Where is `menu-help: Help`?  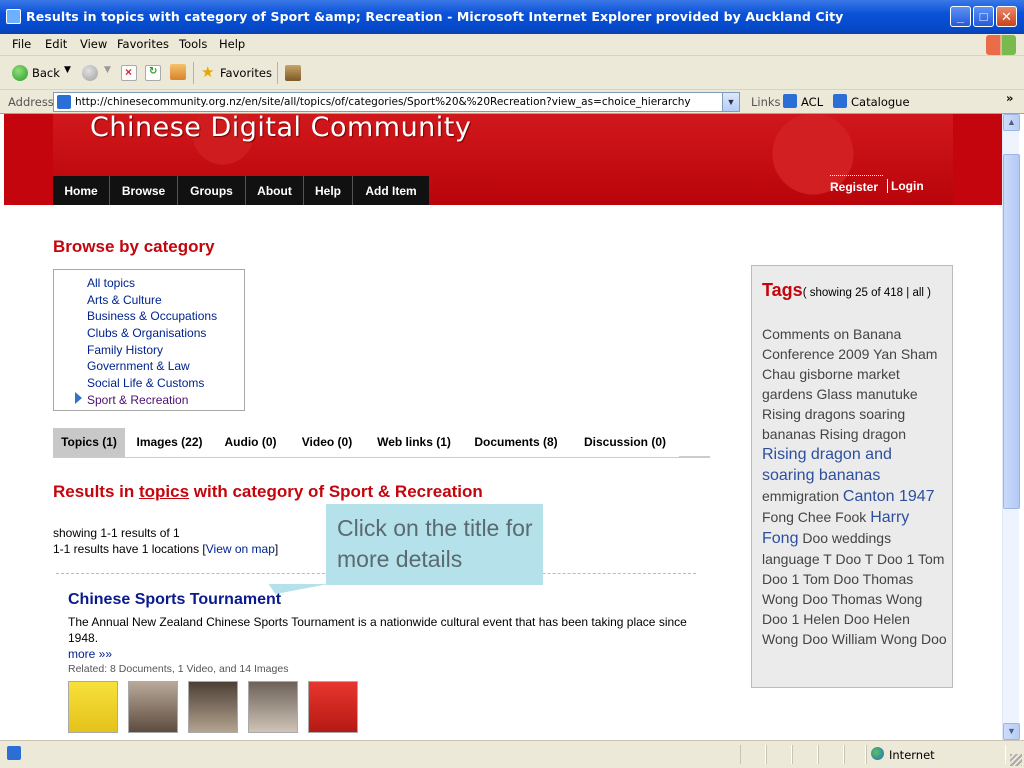
menu-help: Help is located at coordinates (232, 44).